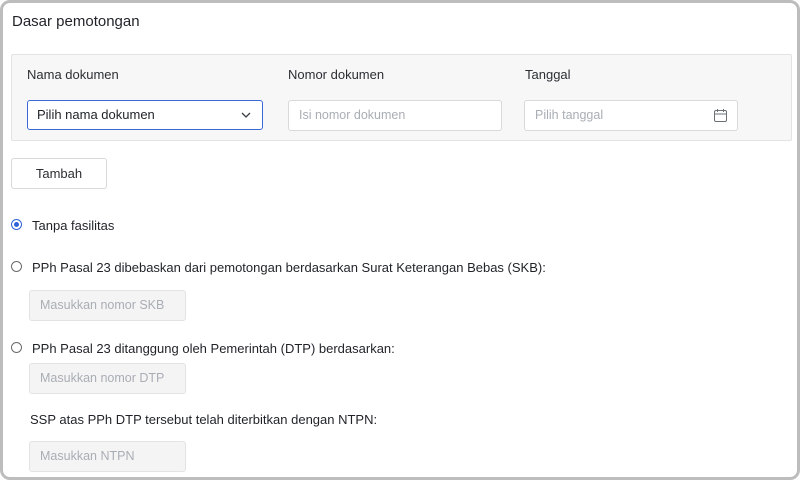 The width and height of the screenshot is (800, 480). I want to click on column-header-nama-dokumen: Nama dokumen, so click(73, 74).